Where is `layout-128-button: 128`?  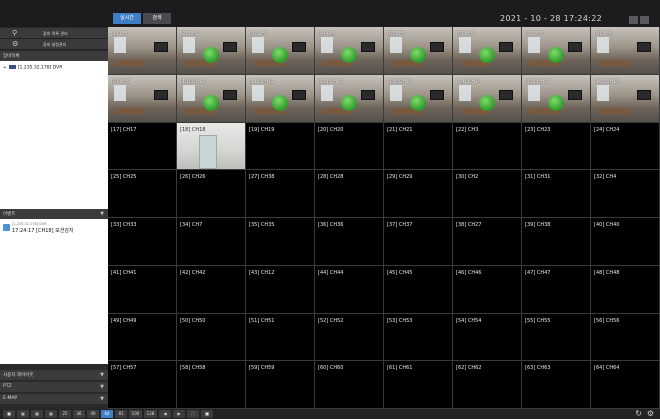
layout-128-button: 128 is located at coordinates (150, 414).